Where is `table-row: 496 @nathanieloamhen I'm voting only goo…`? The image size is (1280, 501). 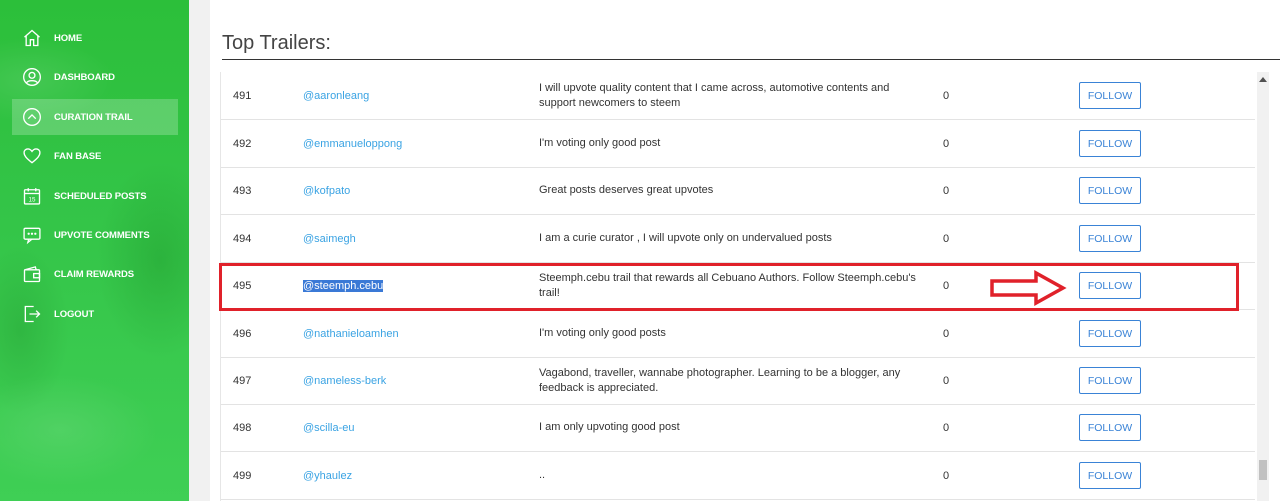
table-row: 496 @nathanieloamhen I'm voting only goo… is located at coordinates (738, 334).